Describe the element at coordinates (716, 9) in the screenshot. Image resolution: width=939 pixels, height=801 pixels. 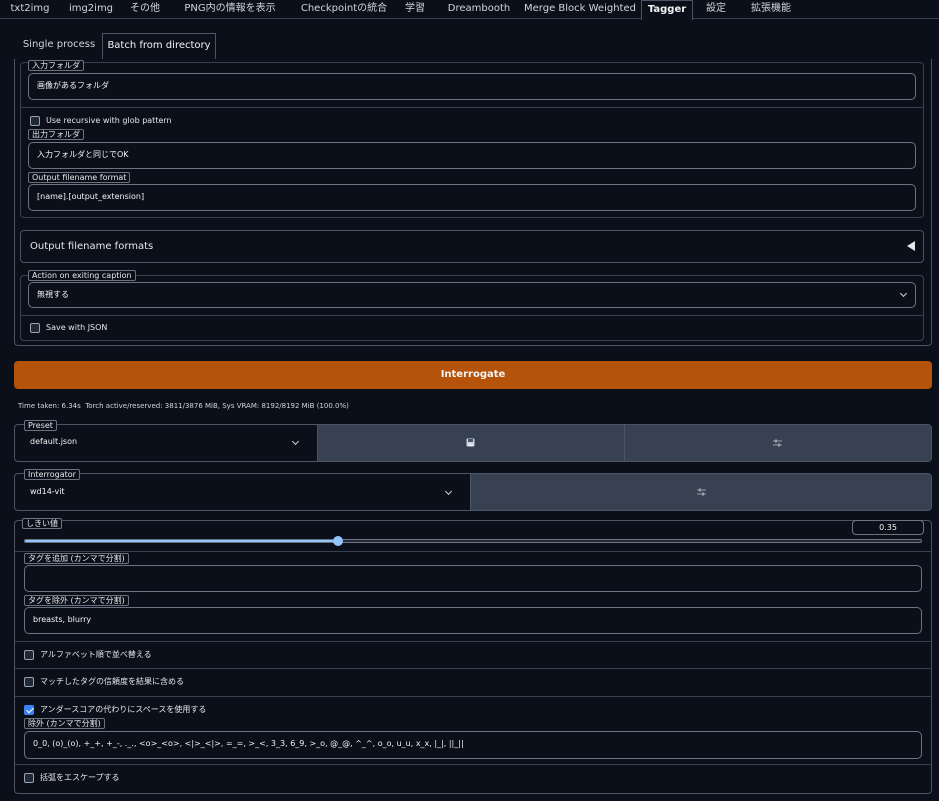
I see `tab-settings: 設定` at that location.